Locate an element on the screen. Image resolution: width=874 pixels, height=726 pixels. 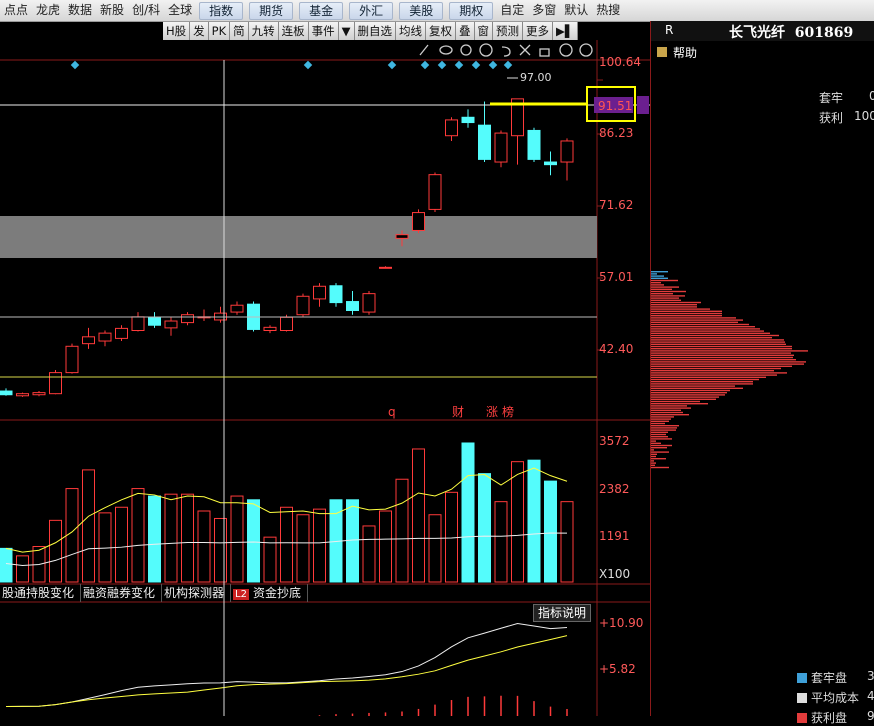
tab-fund-bottom: L2 资金抄底 is located at coordinates (269, 593).